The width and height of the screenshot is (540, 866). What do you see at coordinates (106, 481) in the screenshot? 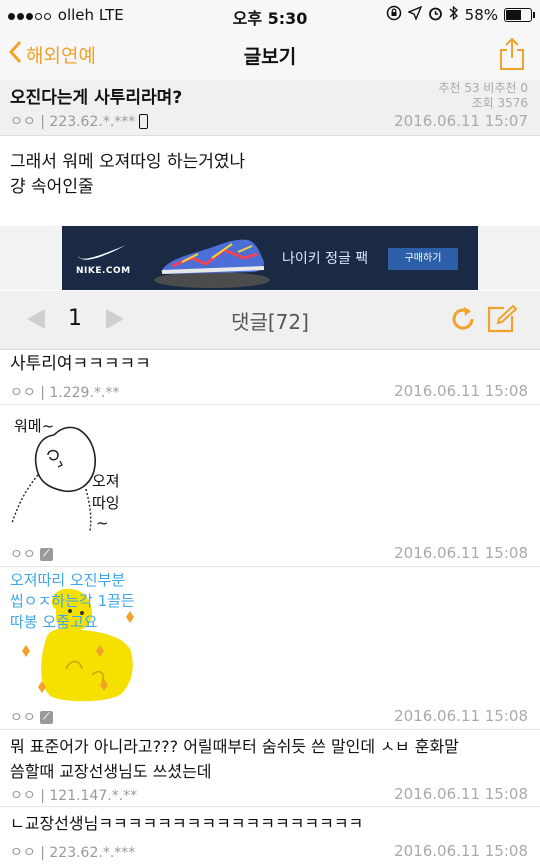
I see `drawing-label: 오져` at bounding box center [106, 481].